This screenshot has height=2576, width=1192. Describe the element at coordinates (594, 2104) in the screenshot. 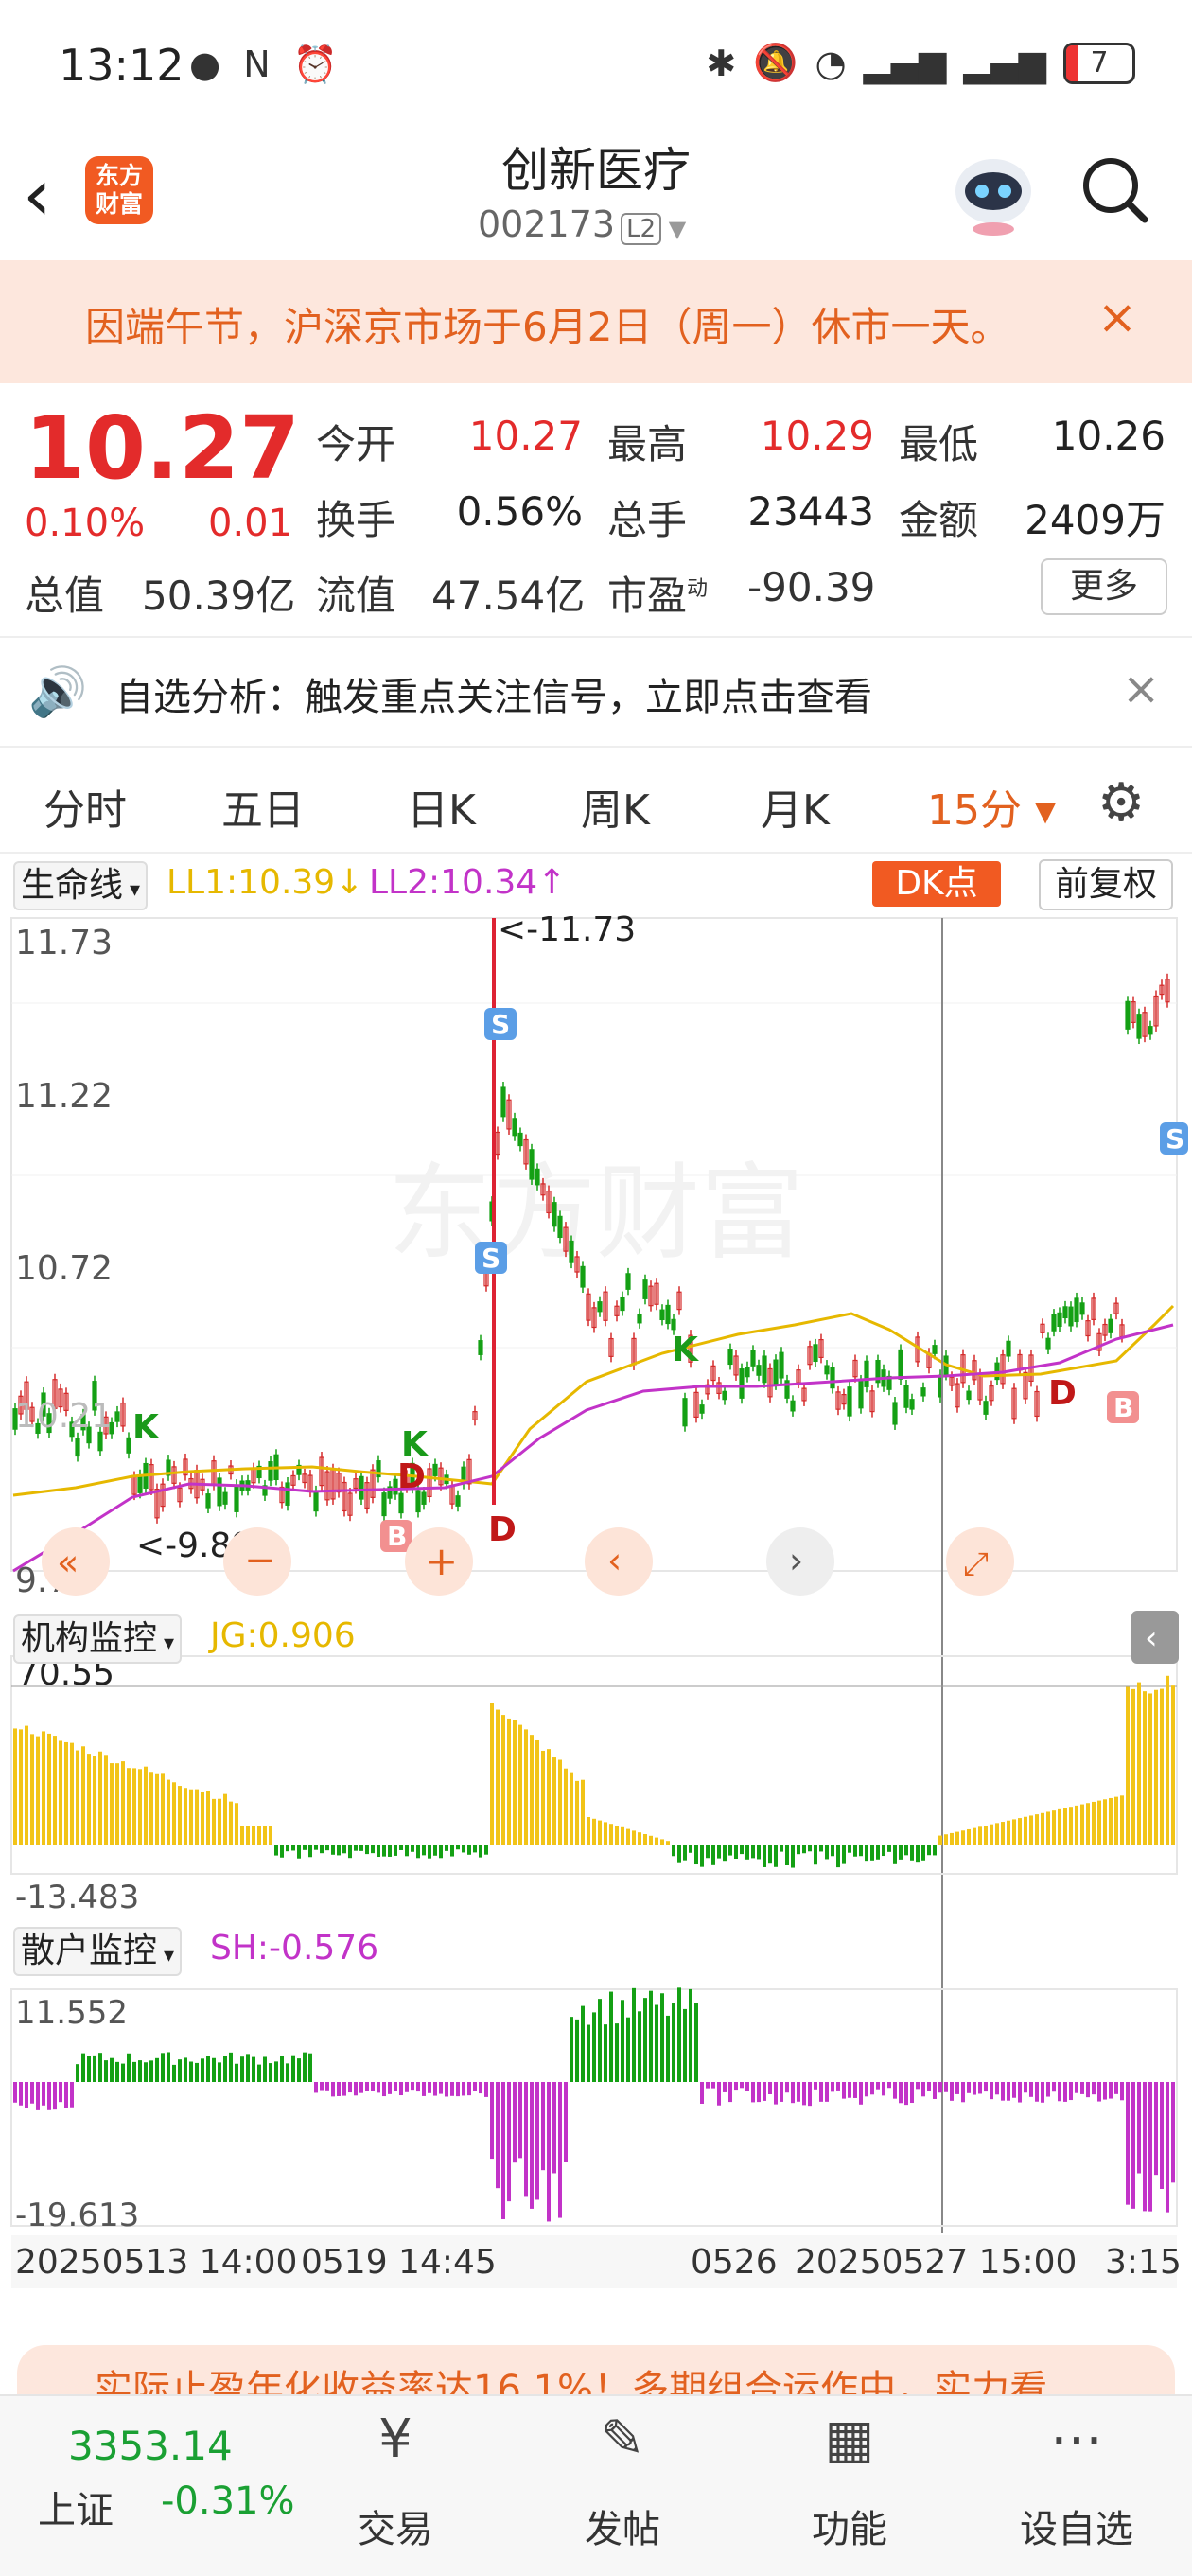

I see `sh-bars` at that location.